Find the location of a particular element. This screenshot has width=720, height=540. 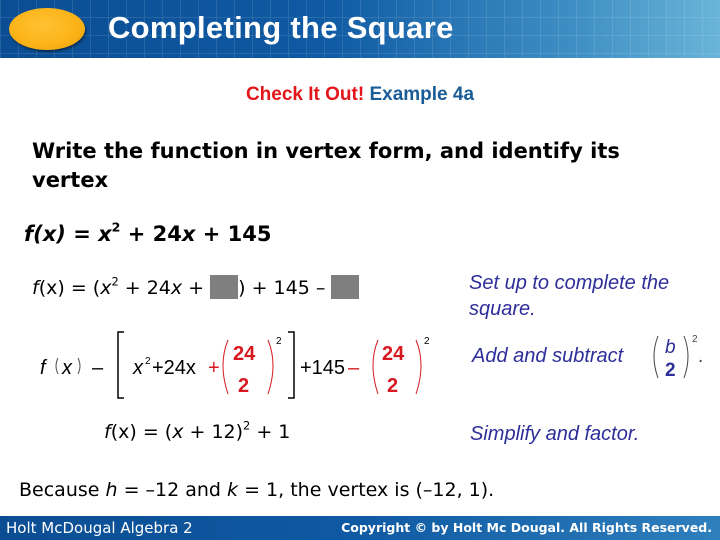

step2-term: +24x is located at coordinates (174, 368).